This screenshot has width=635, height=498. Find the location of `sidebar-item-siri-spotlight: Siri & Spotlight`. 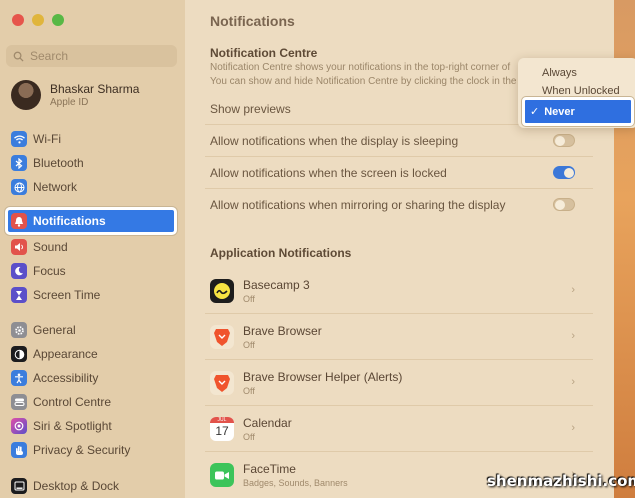

sidebar-item-siri-spotlight: Siri & Spotlight is located at coordinates (93, 426).